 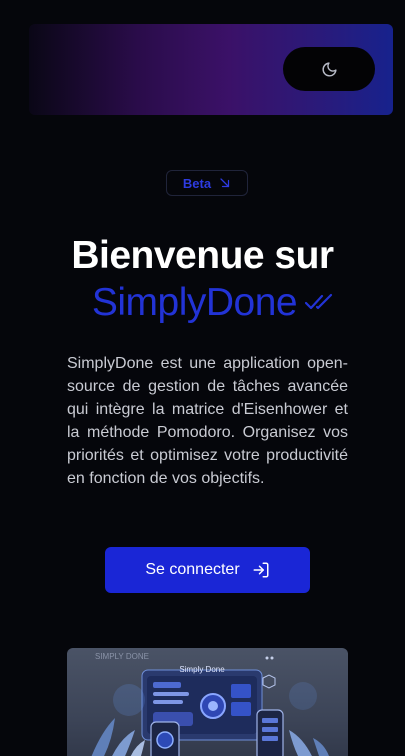 I want to click on title-line-welcome: Bienvenue sur, so click(x=202, y=255).